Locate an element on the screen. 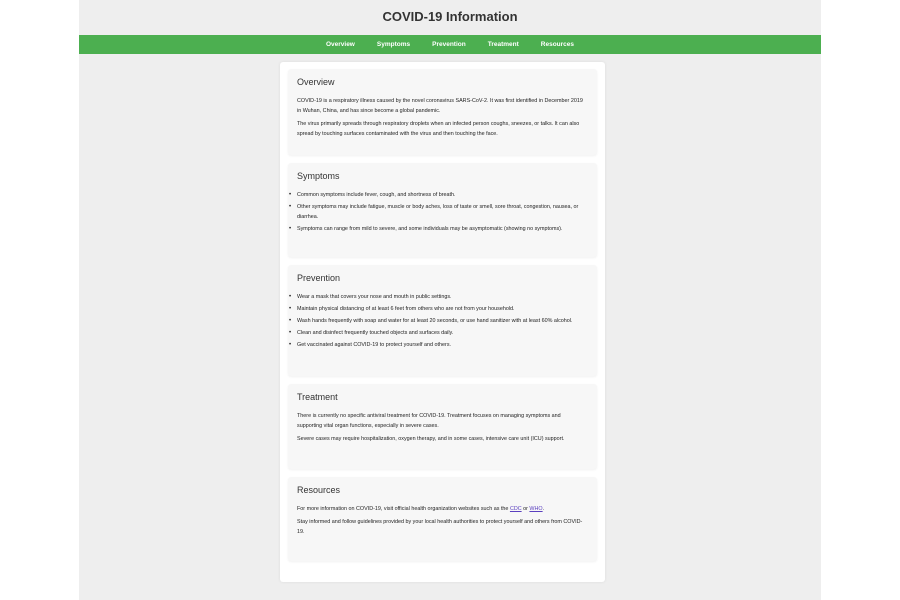  page-title: COVID-19 Information is located at coordinates (450, 16).